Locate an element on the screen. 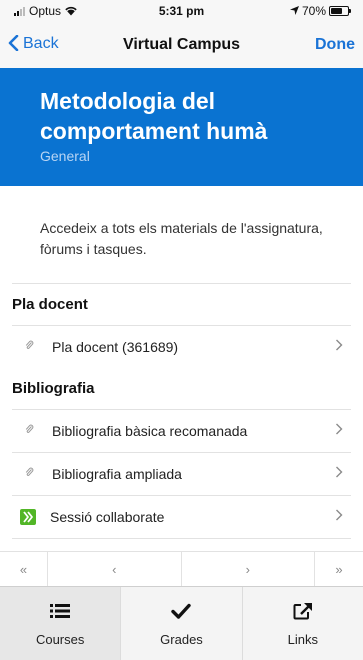 The height and width of the screenshot is (660, 363). list-icon is located at coordinates (60, 611).